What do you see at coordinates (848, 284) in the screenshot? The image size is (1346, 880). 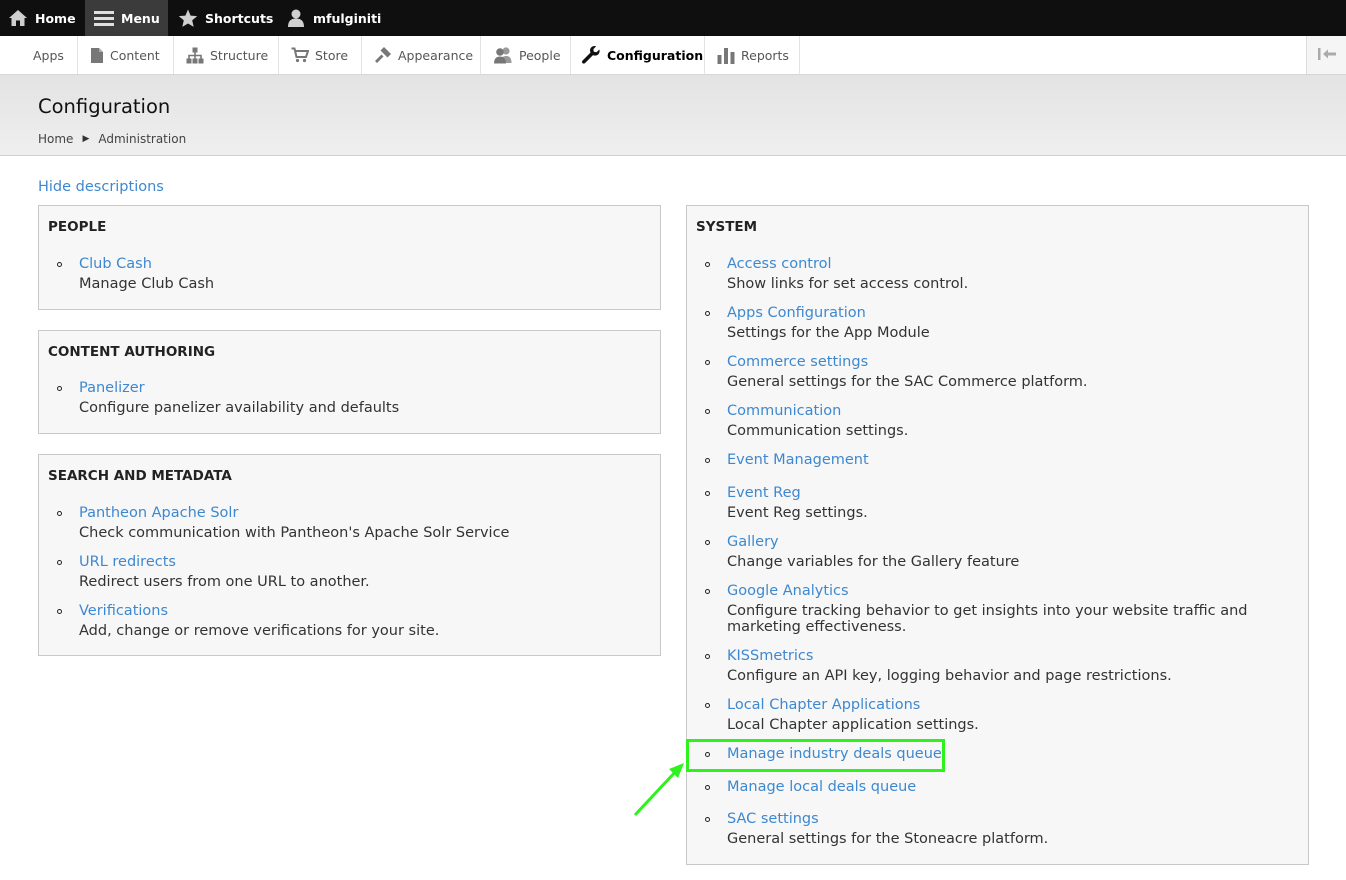 I see `config-description: Show links for set access control.` at bounding box center [848, 284].